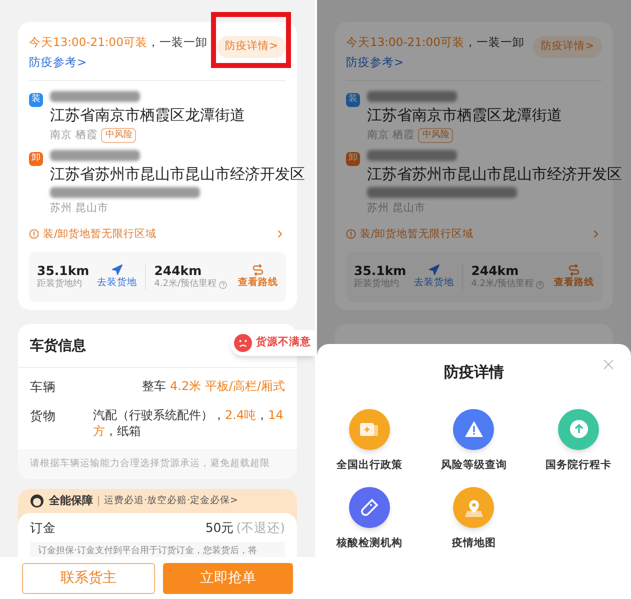 The width and height of the screenshot is (631, 599). I want to click on service-item: 疫情地图, so click(474, 519).